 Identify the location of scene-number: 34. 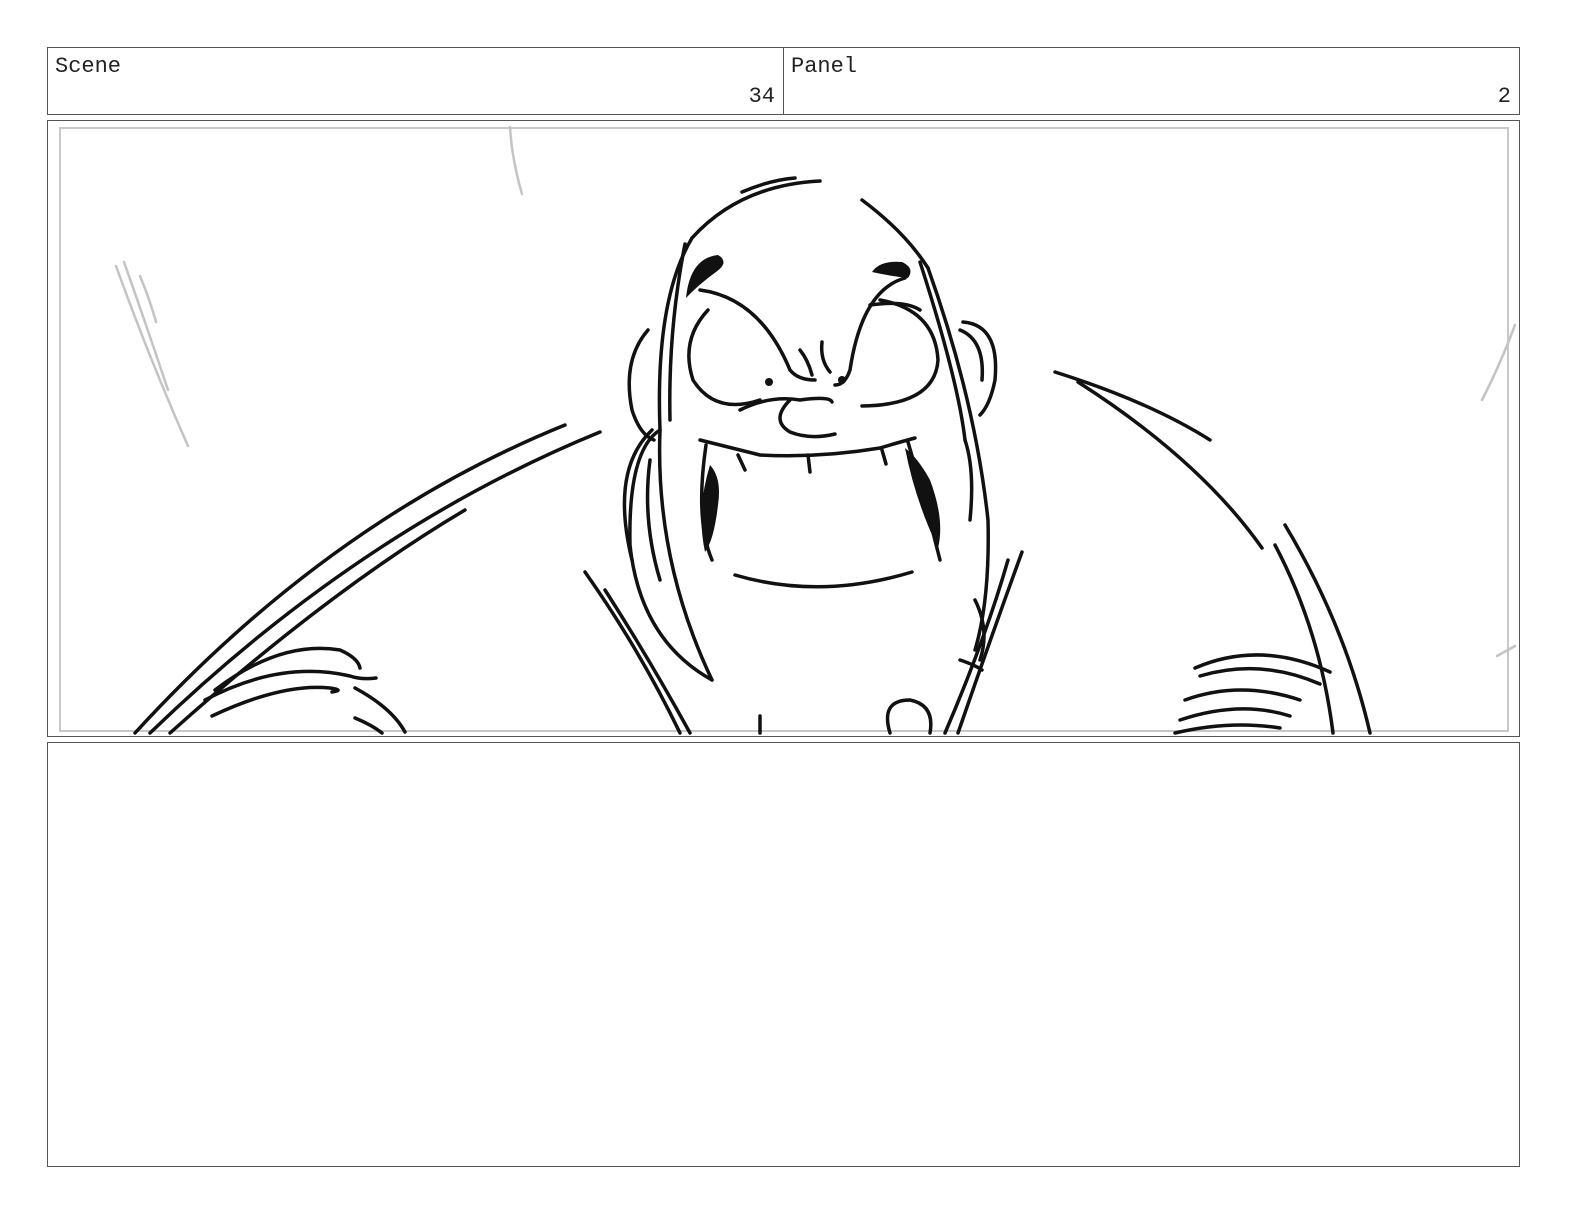
(761, 96).